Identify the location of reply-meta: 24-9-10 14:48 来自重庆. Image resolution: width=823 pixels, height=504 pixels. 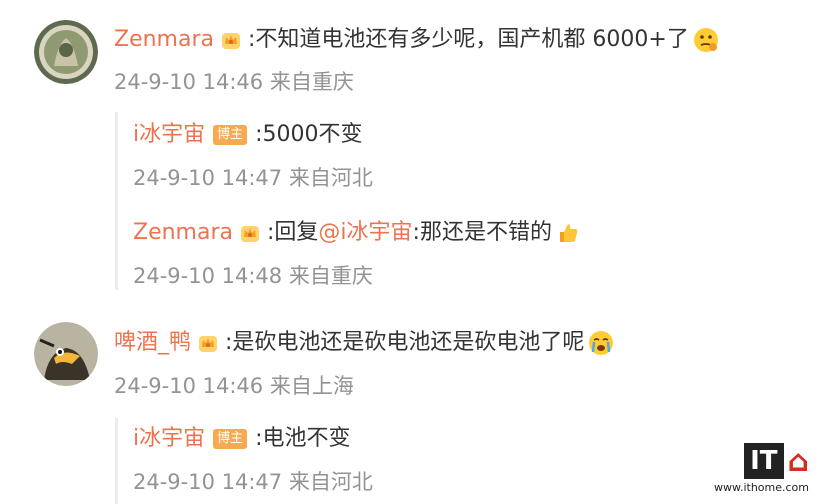
(253, 276).